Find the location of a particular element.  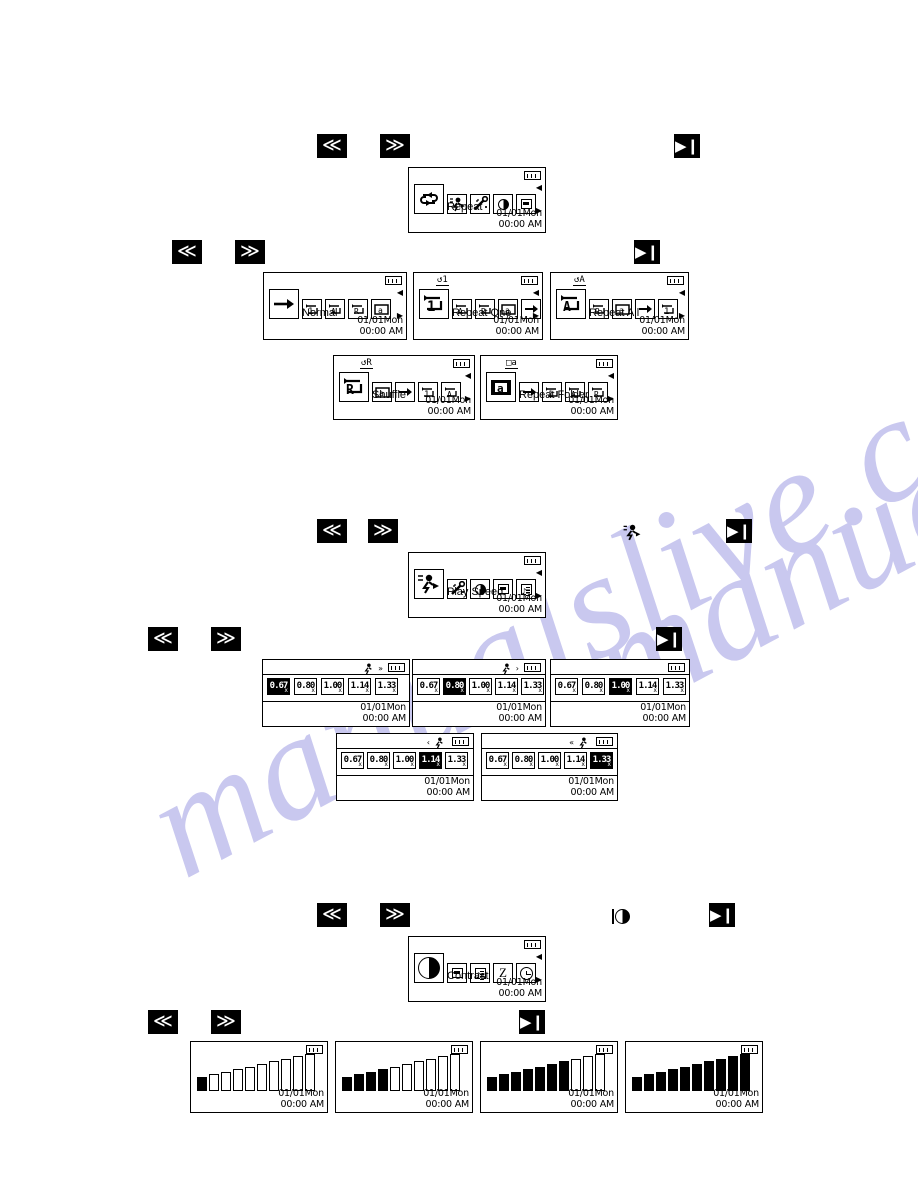

title-glyph-text: ↺R is located at coordinates (366, 363).